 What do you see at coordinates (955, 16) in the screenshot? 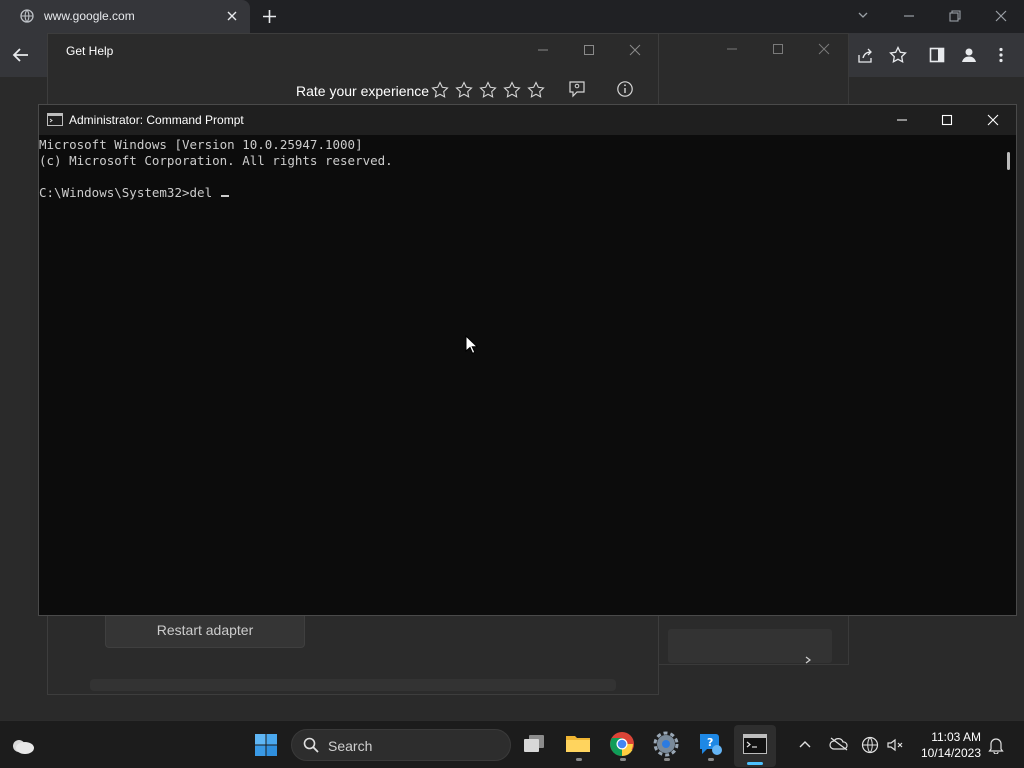
I see `browser-restore-icon` at bounding box center [955, 16].